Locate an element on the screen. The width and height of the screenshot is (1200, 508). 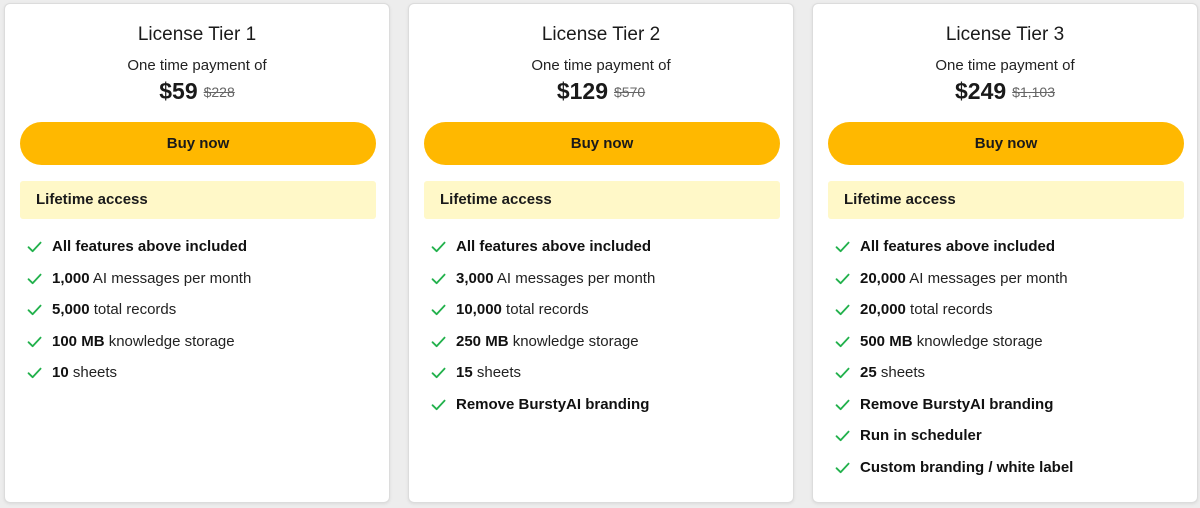
feature-text: 100 MB knowledge storage is located at coordinates (143, 342).